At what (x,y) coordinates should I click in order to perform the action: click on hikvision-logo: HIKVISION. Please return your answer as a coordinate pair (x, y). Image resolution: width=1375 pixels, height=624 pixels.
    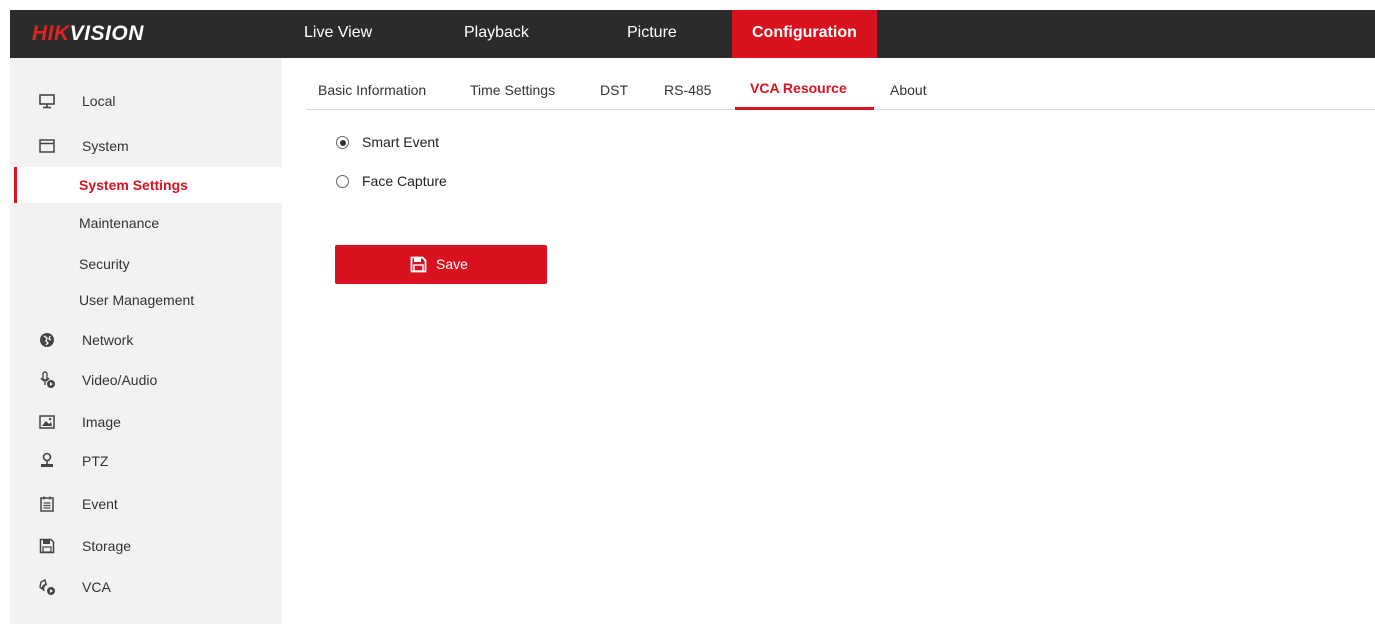
    Looking at the image, I should click on (88, 34).